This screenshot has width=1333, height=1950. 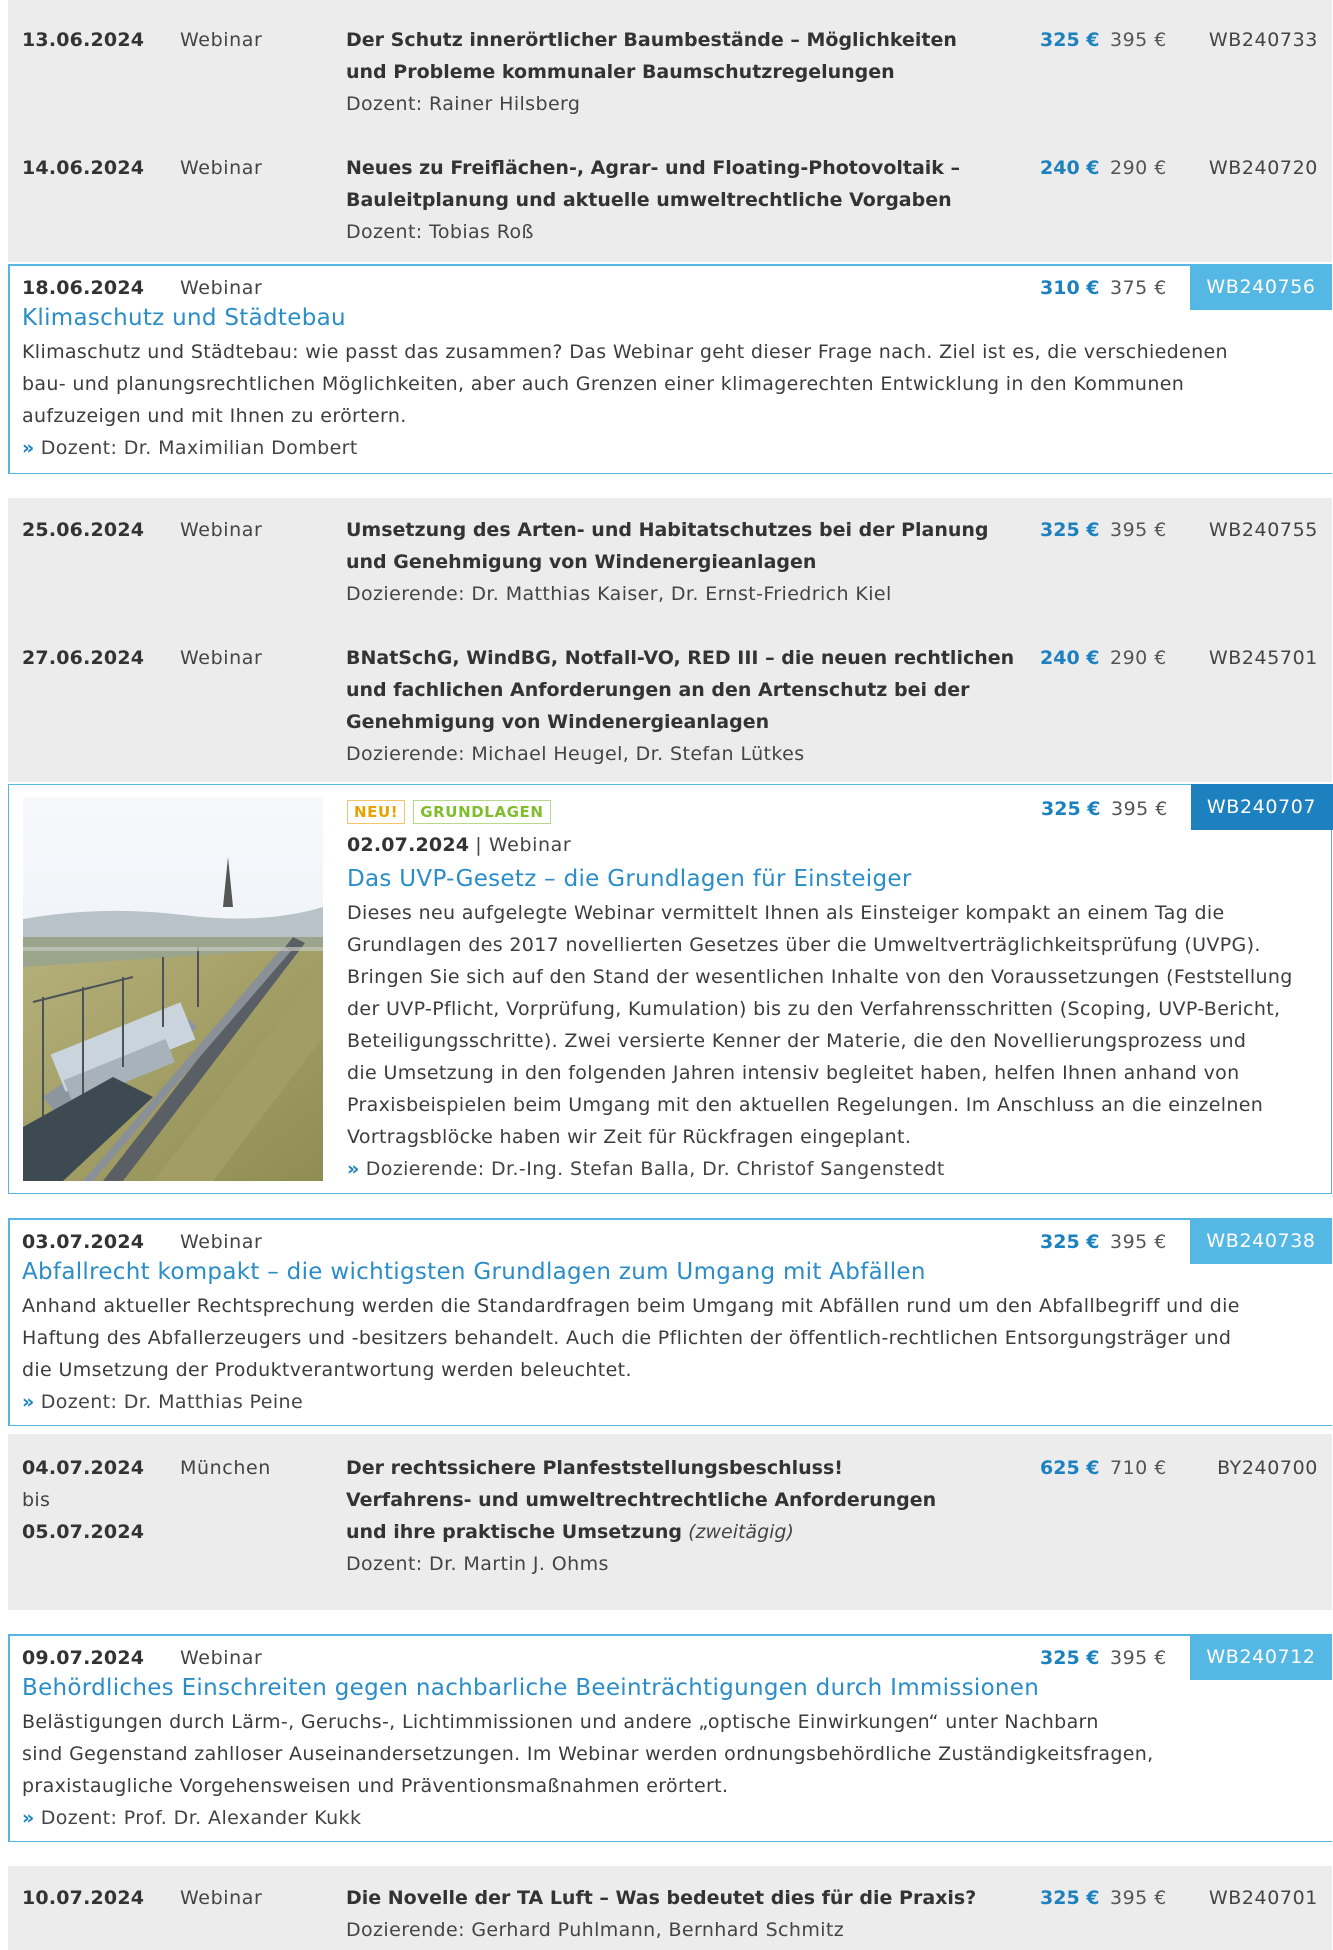 What do you see at coordinates (83, 1242) in the screenshot?
I see `event-date: 03.07.2024` at bounding box center [83, 1242].